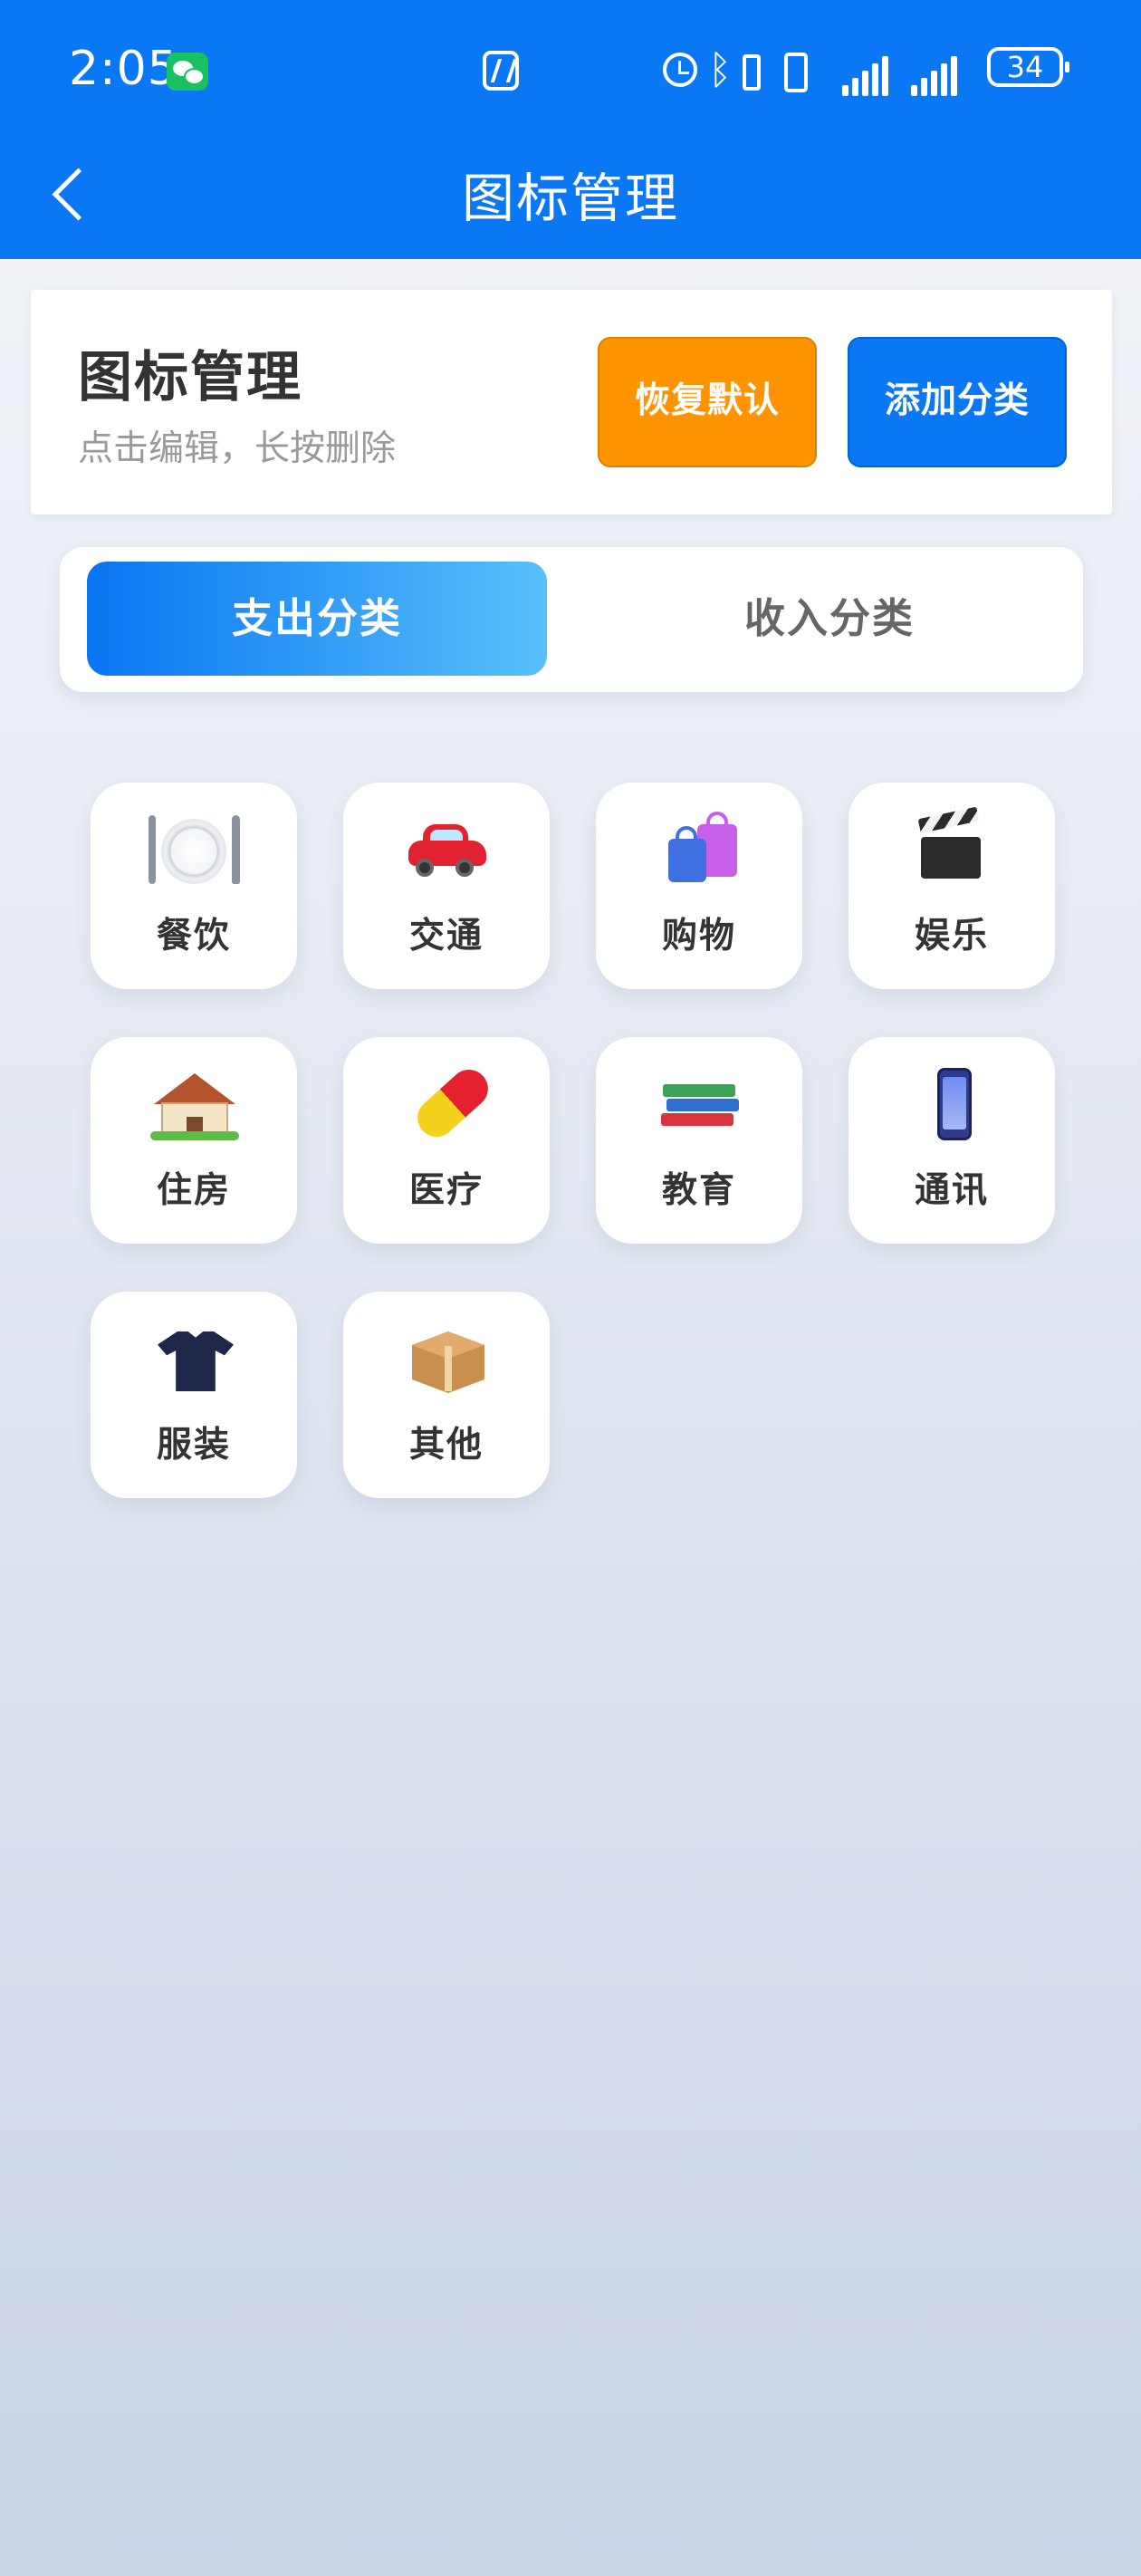  I want to click on category-tile-clothing: 服装, so click(194, 1395).